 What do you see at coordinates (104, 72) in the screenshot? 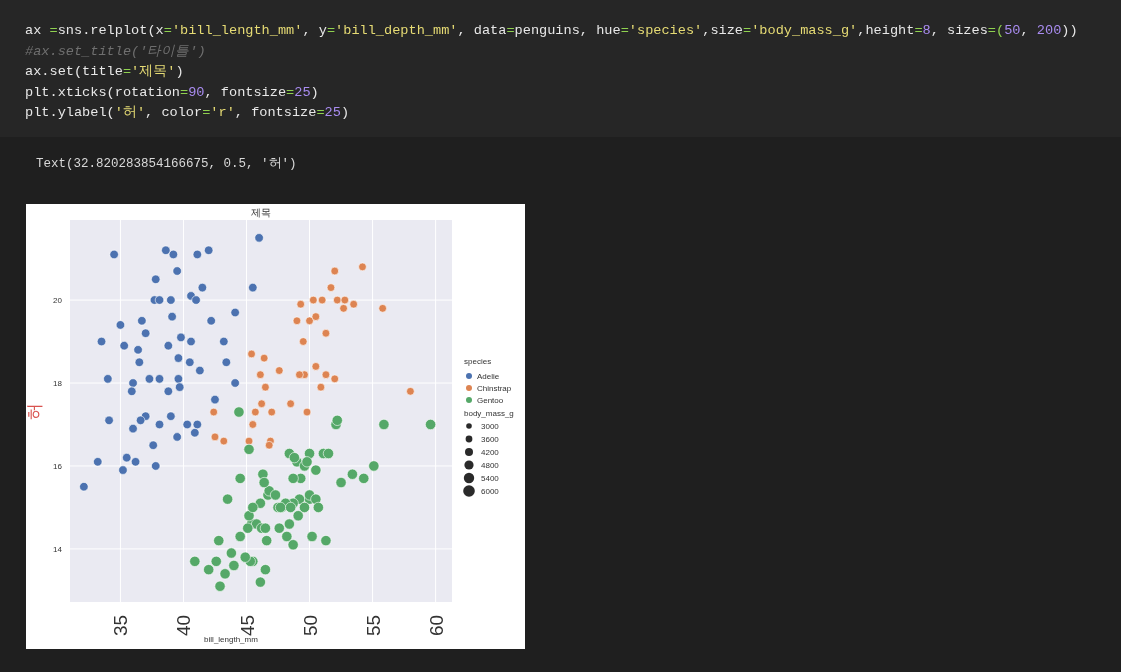
I see `code-line: ax.set(title='제목')` at bounding box center [104, 72].